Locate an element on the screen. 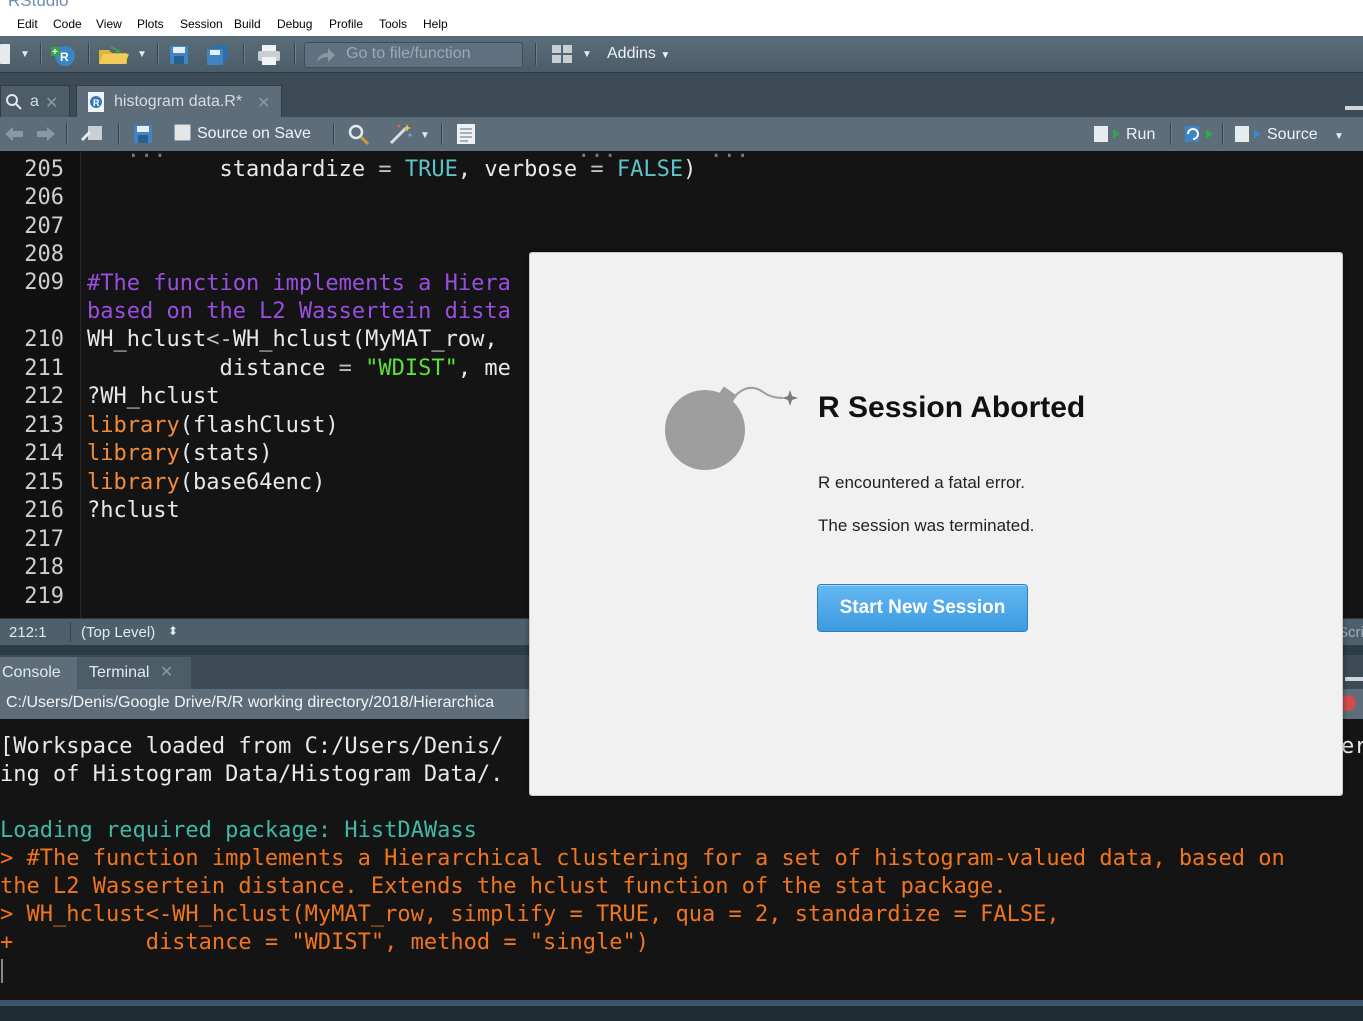 Image resolution: width=1363 pixels, height=1021 pixels. open-file-icon is located at coordinates (114, 55).